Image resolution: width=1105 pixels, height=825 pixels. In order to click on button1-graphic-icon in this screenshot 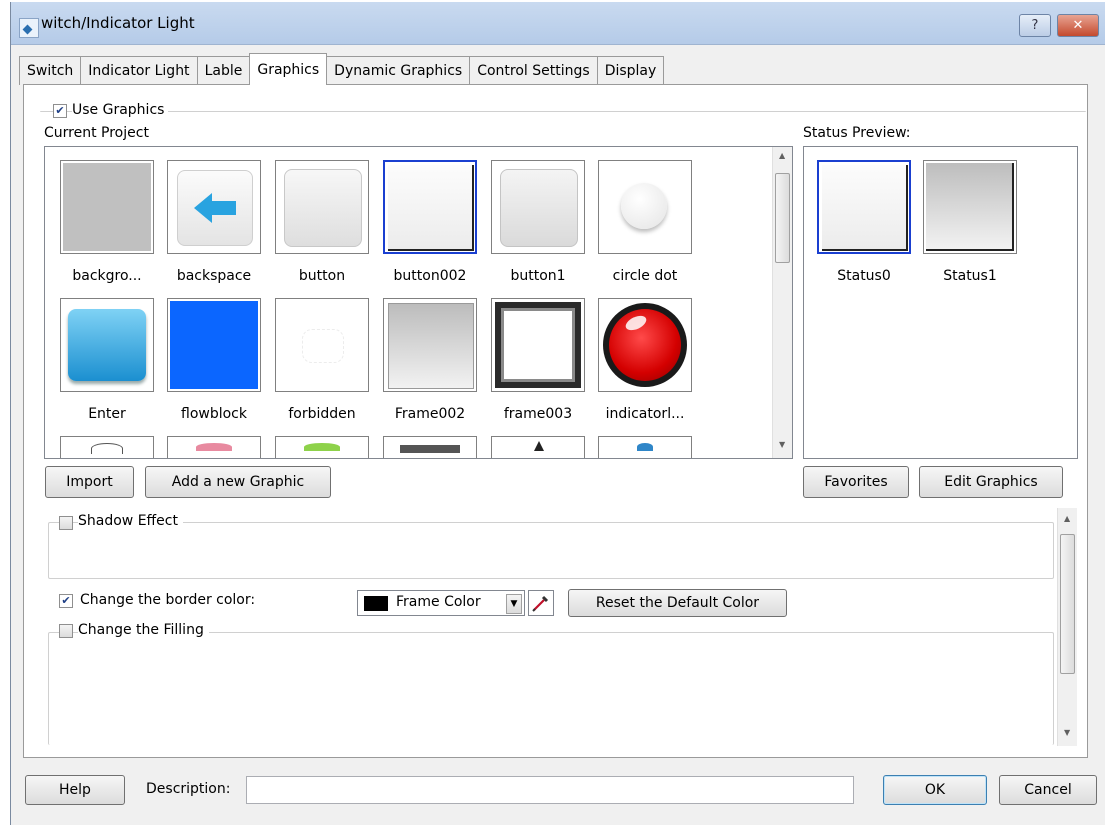, I will do `click(539, 208)`.